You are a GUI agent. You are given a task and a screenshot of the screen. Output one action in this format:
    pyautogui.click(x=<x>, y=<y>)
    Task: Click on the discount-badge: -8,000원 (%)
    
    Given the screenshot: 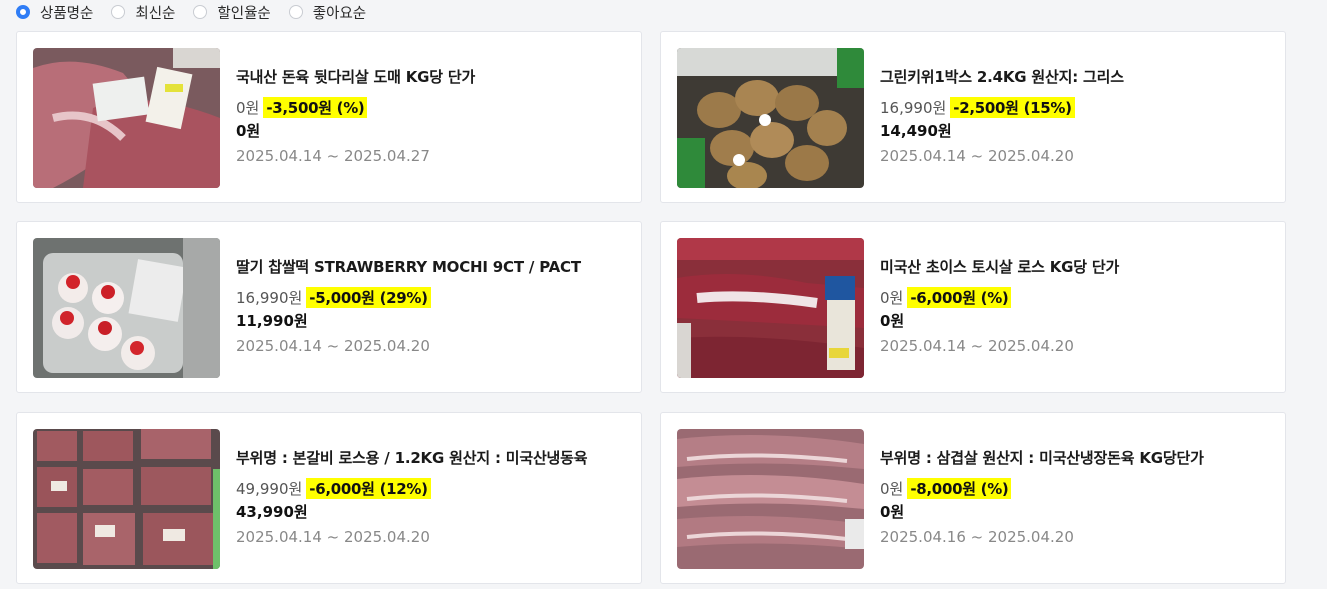 What is the action you would take?
    pyautogui.click(x=959, y=488)
    